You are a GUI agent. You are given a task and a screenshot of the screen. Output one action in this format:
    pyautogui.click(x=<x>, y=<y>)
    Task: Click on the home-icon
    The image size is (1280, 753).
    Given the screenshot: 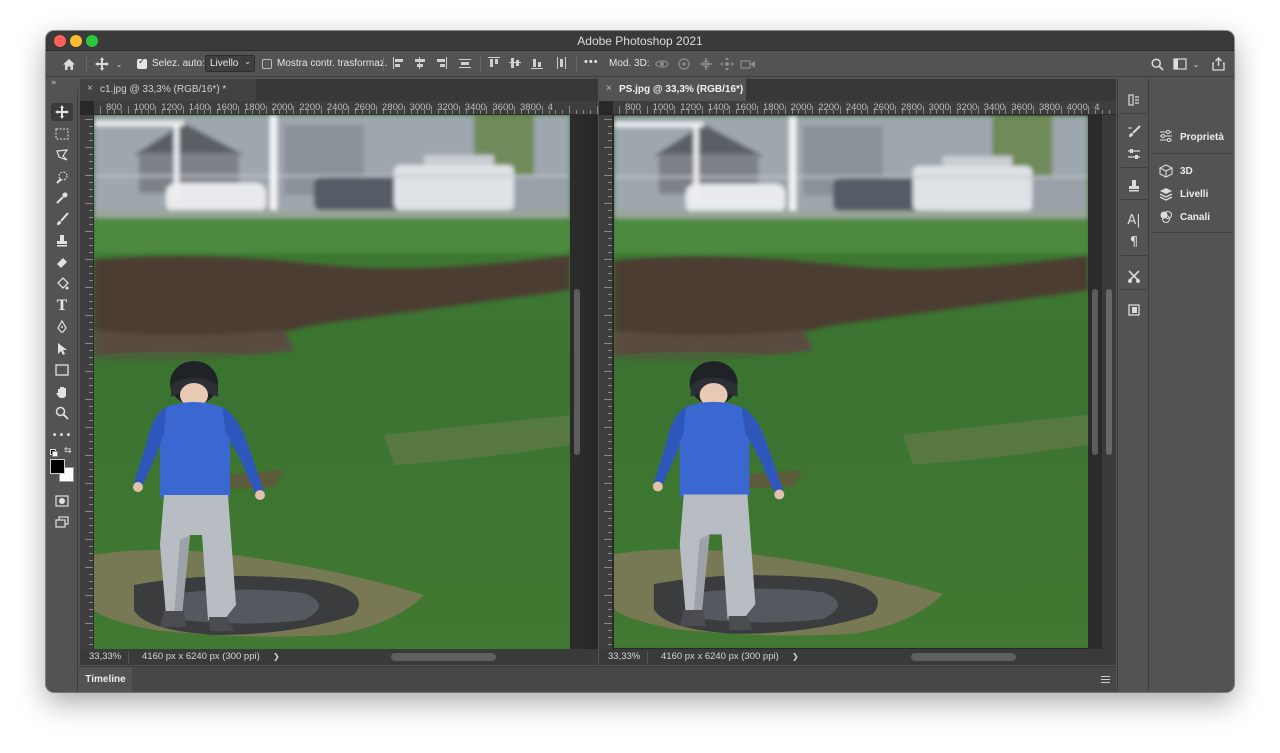 What is the action you would take?
    pyautogui.click(x=69, y=64)
    